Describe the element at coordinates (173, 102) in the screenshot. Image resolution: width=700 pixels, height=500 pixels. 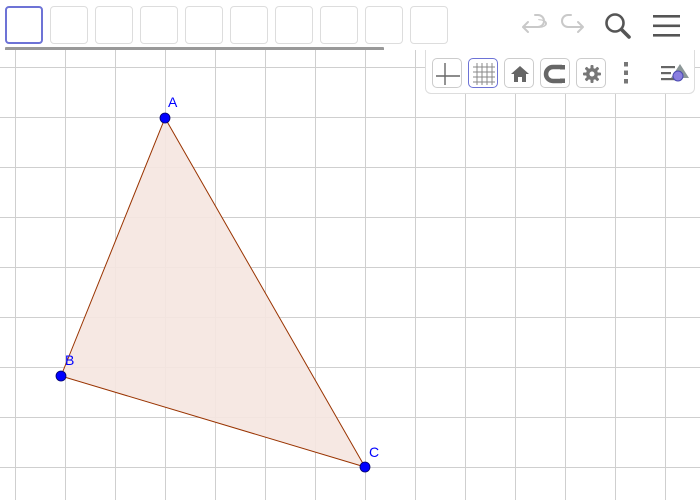
I see `point-A-label: A` at that location.